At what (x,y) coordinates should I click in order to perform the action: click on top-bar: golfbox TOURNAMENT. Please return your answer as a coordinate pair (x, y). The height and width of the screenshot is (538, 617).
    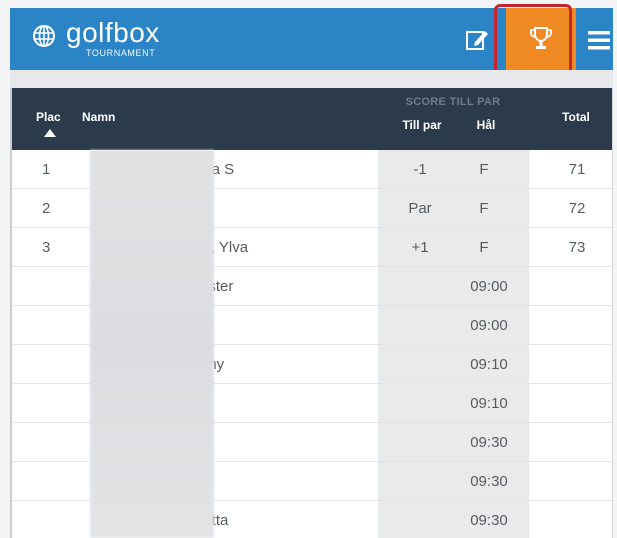
    Looking at the image, I should click on (311, 39).